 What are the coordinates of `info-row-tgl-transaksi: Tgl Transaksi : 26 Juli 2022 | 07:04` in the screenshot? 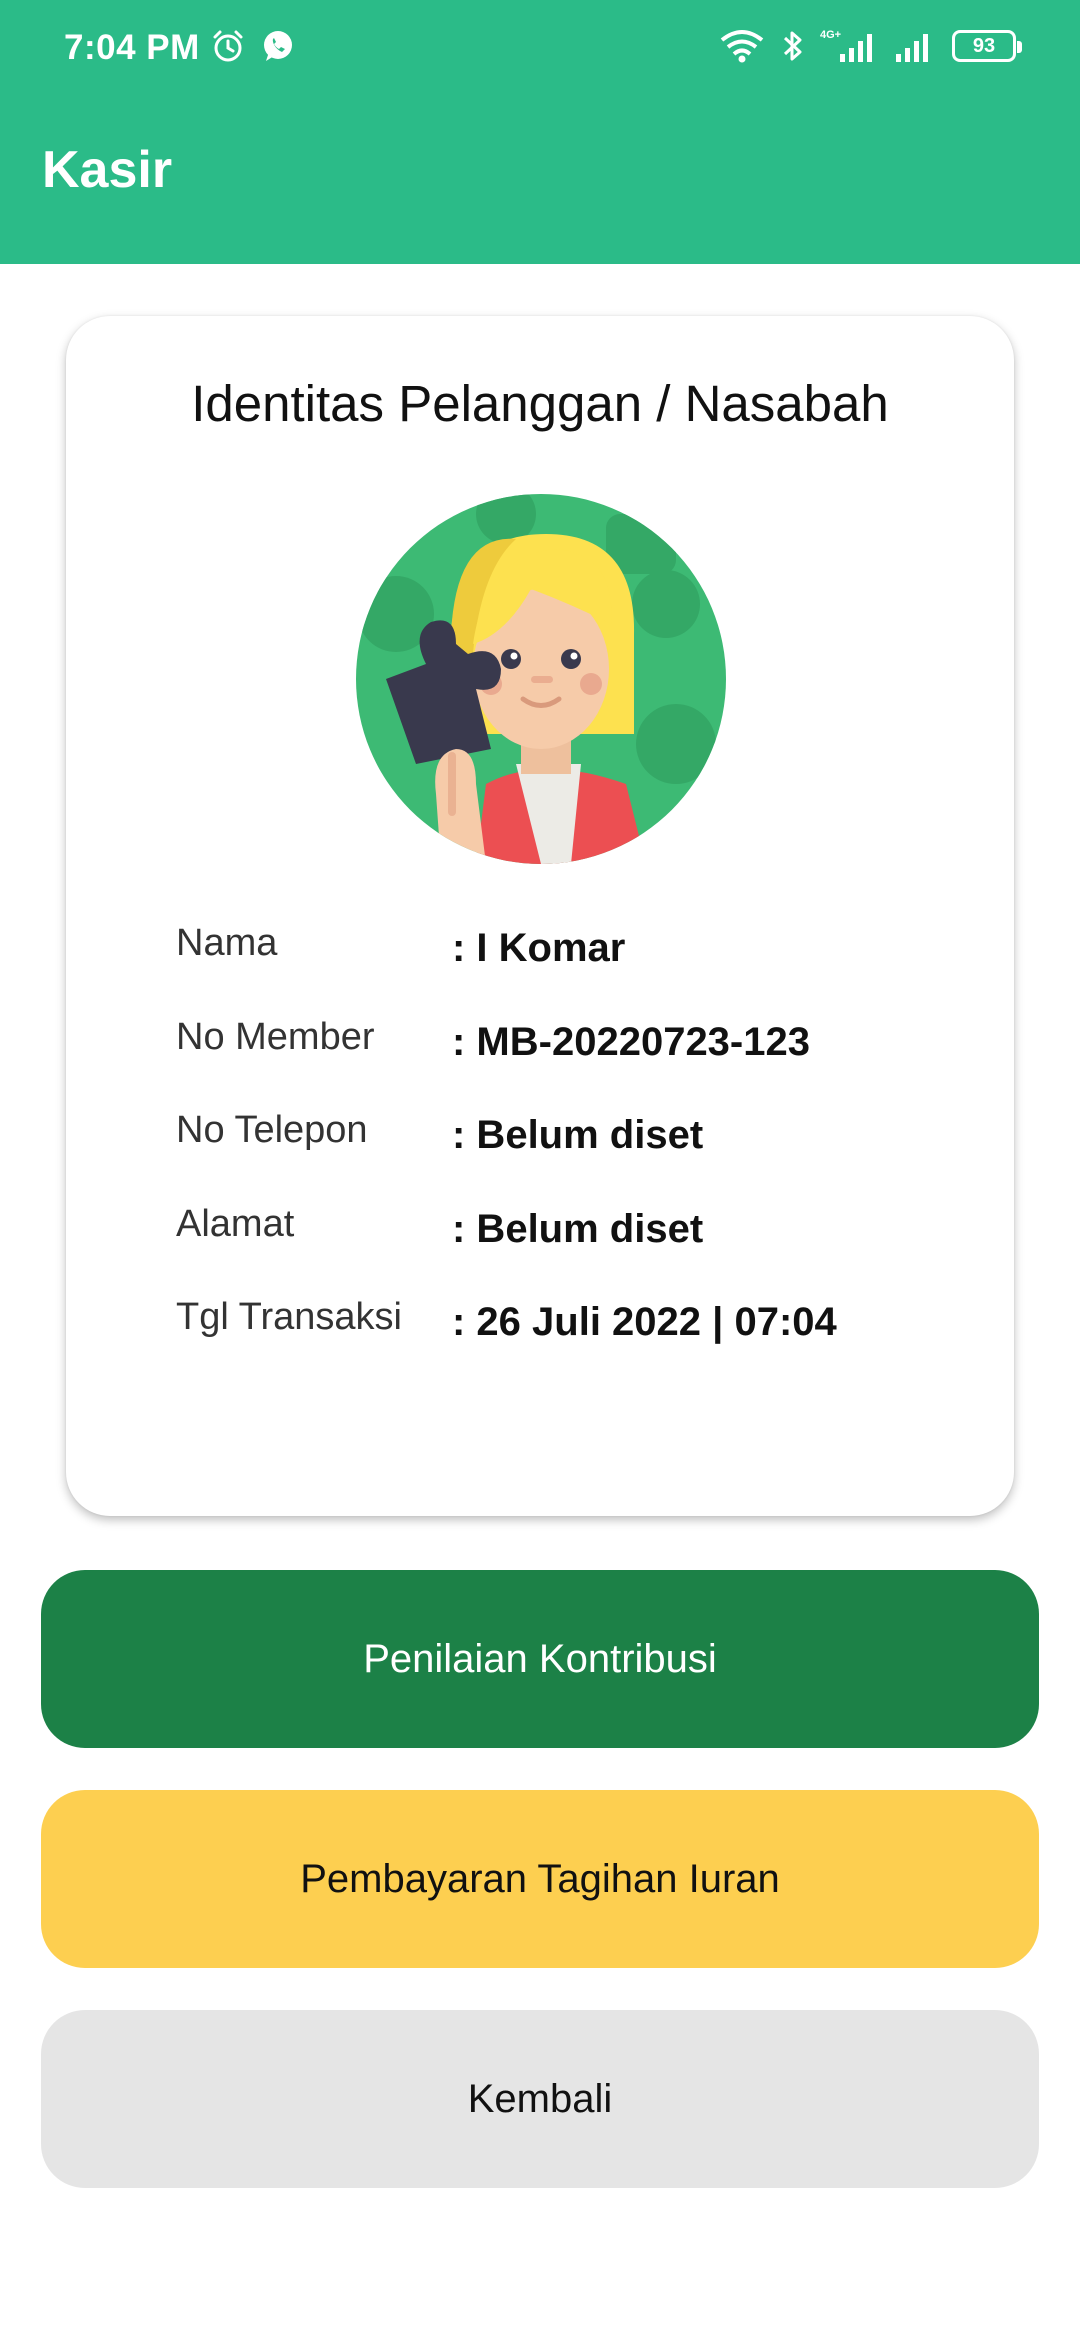 It's located at (586, 1326).